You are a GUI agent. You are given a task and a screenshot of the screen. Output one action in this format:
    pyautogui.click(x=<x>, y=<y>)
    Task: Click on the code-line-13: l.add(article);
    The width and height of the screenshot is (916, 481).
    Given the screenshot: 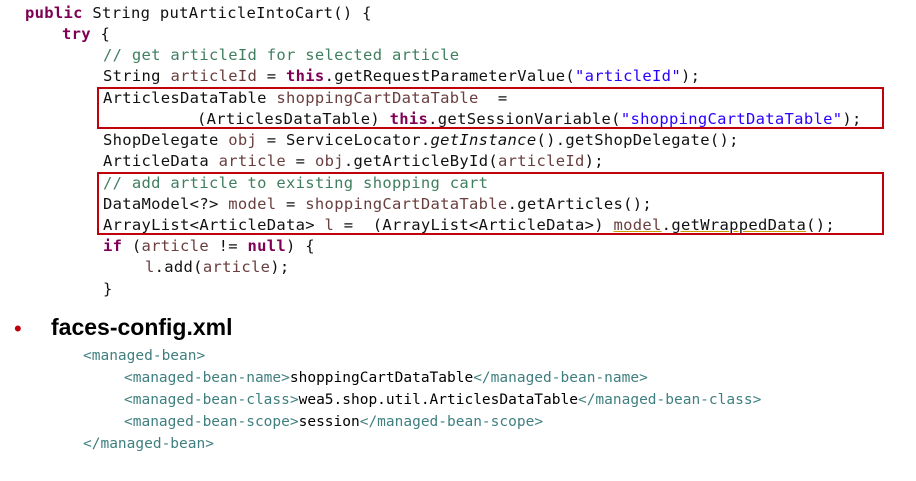 What is the action you would take?
    pyautogui.click(x=217, y=267)
    